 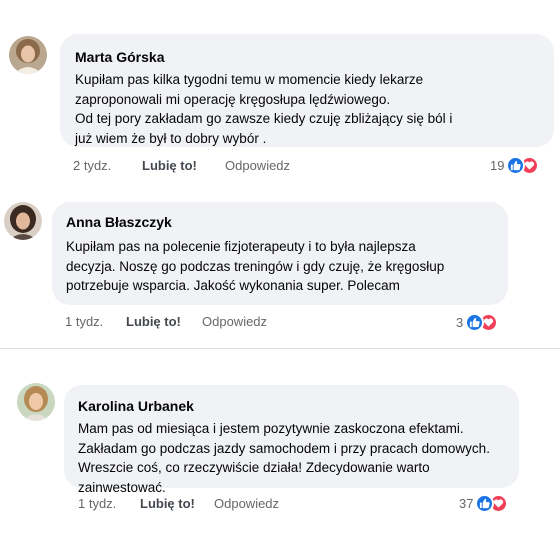 I want to click on comment-timestamp: 2 tydz., so click(x=92, y=165).